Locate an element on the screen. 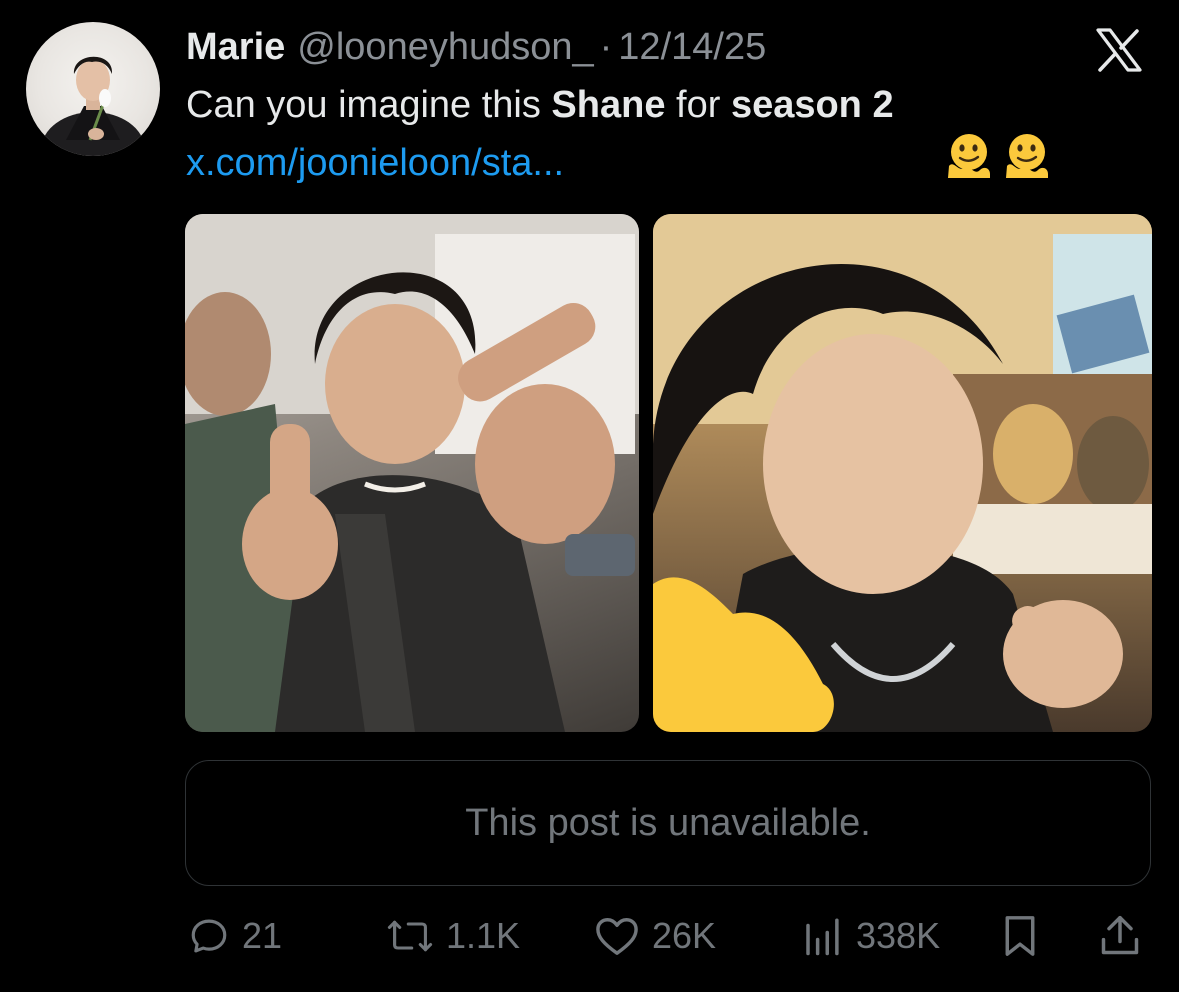 Image resolution: width=1179 pixels, height=992 pixels. reply-button: 21 is located at coordinates (235, 936).